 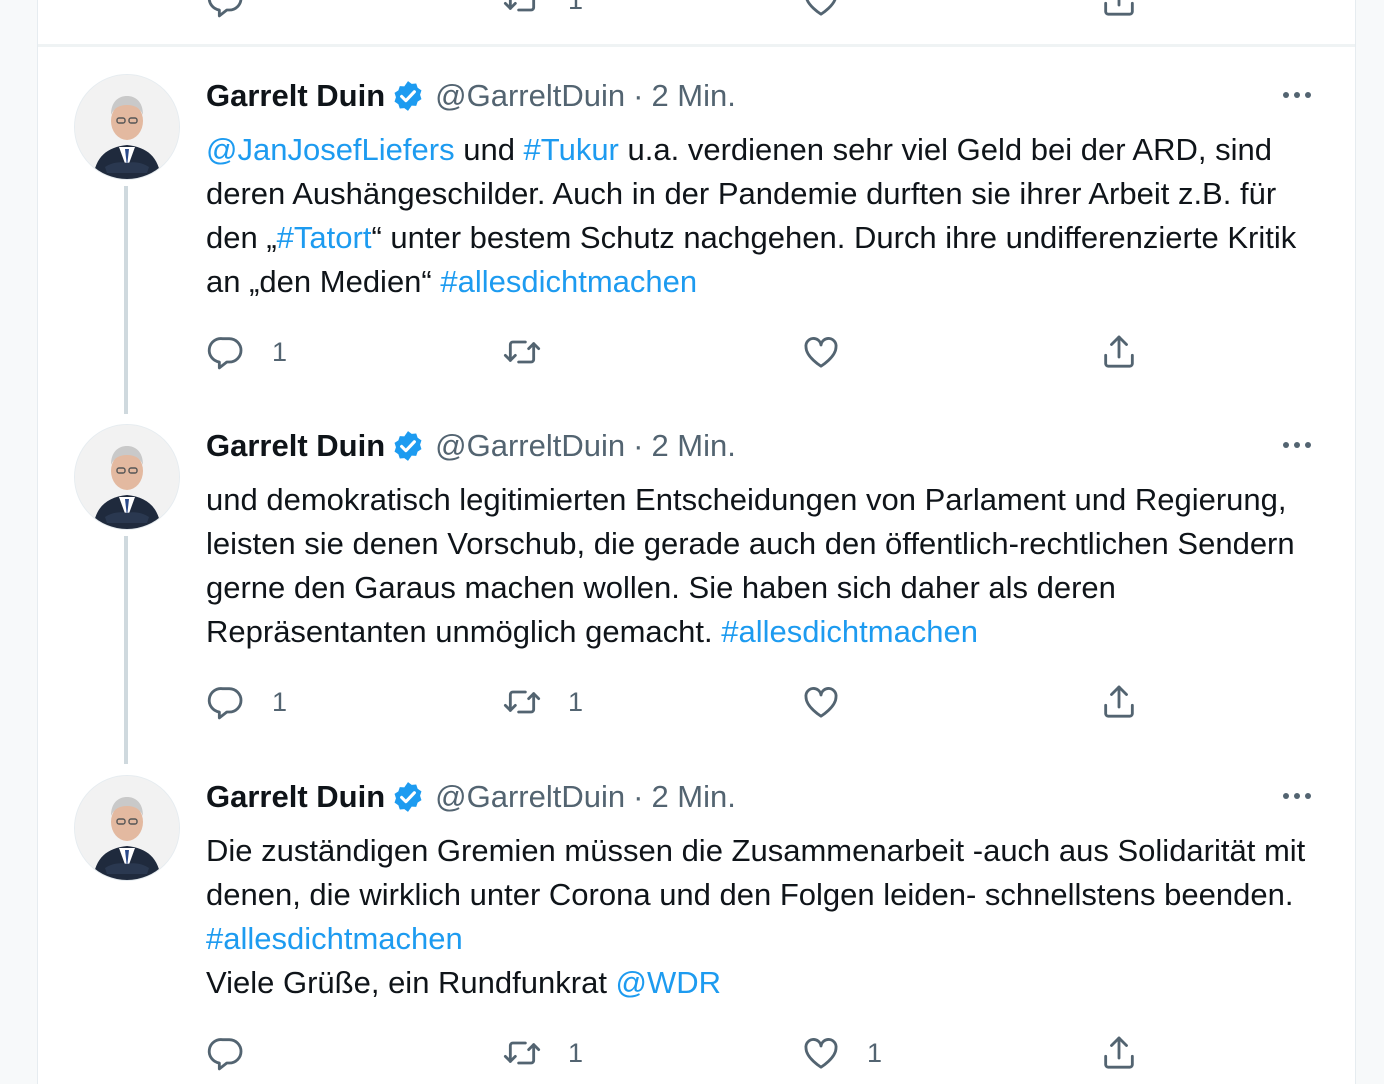 I want to click on retweet-button, so click(x=535, y=352).